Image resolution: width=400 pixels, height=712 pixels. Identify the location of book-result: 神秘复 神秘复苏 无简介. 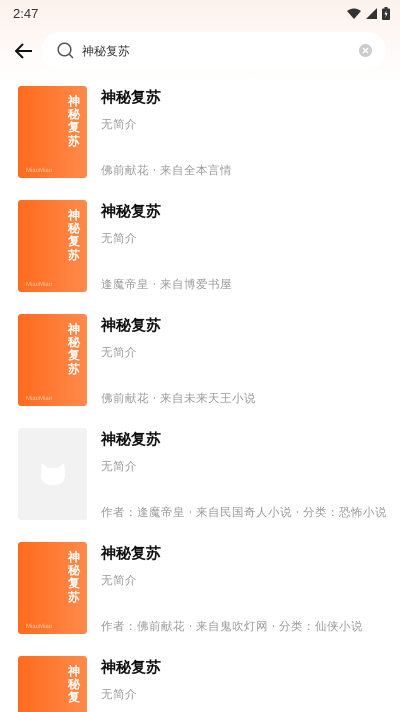
(200, 682).